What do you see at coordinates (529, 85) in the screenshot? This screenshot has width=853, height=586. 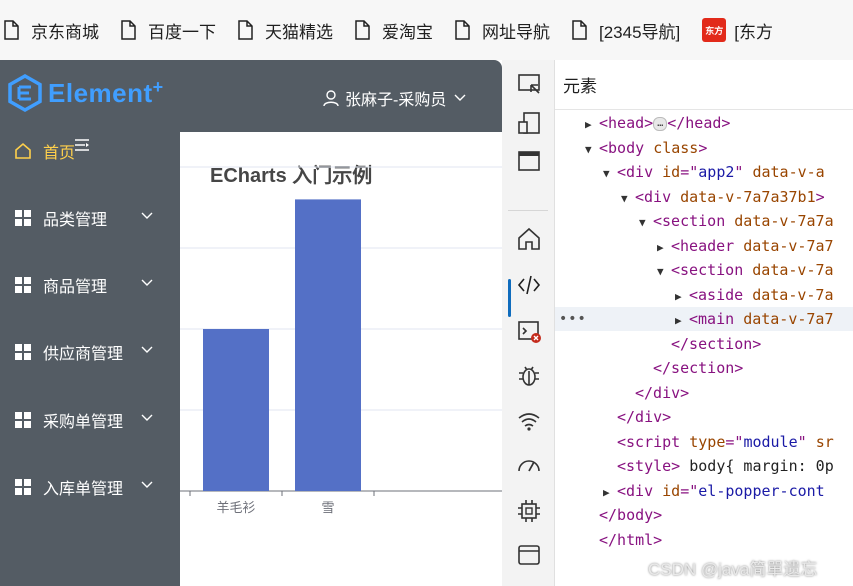 I see `inspect-icon` at bounding box center [529, 85].